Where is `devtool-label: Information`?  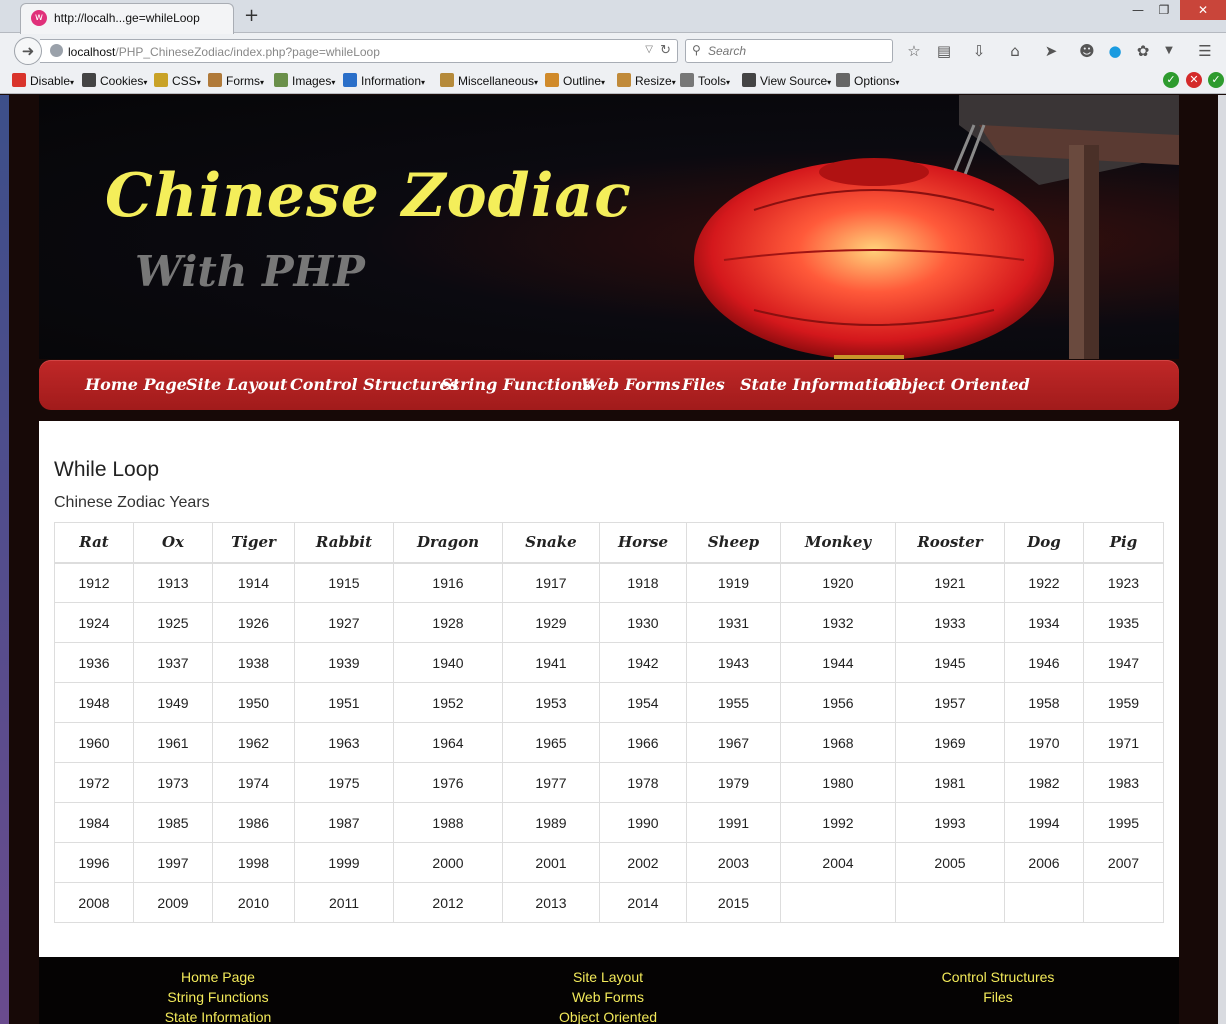 devtool-label: Information is located at coordinates (391, 81).